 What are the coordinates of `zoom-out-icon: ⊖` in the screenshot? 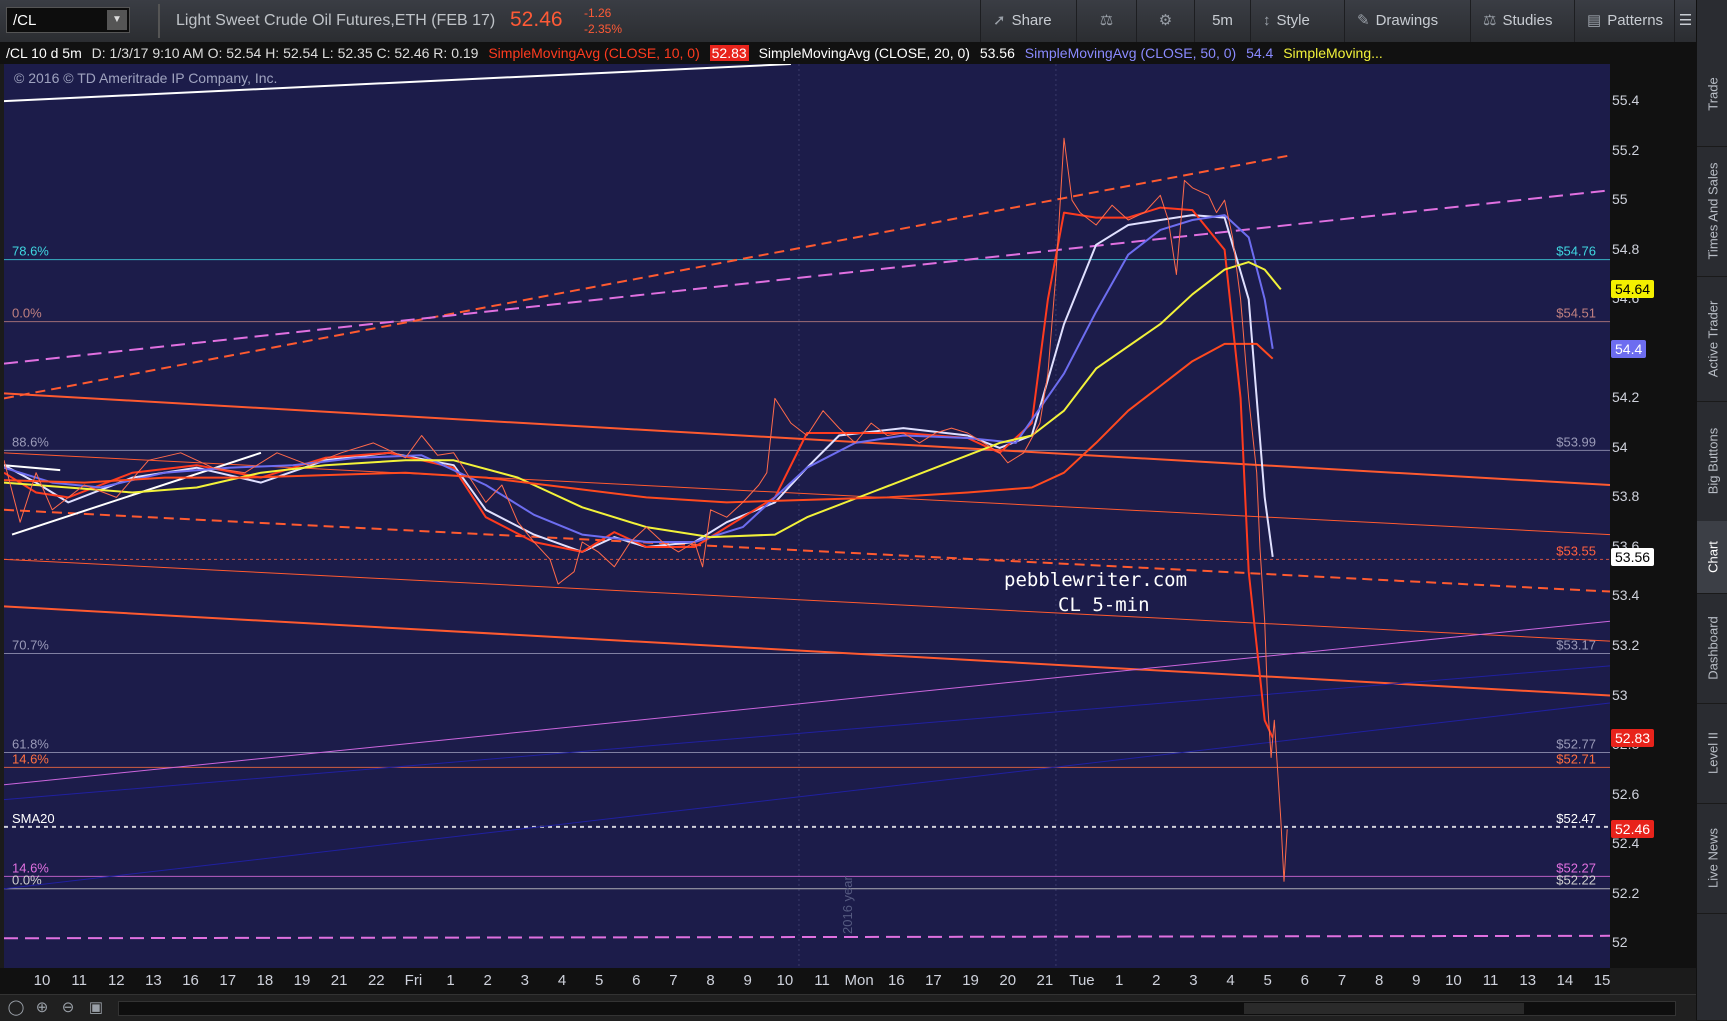 It's located at (68, 1008).